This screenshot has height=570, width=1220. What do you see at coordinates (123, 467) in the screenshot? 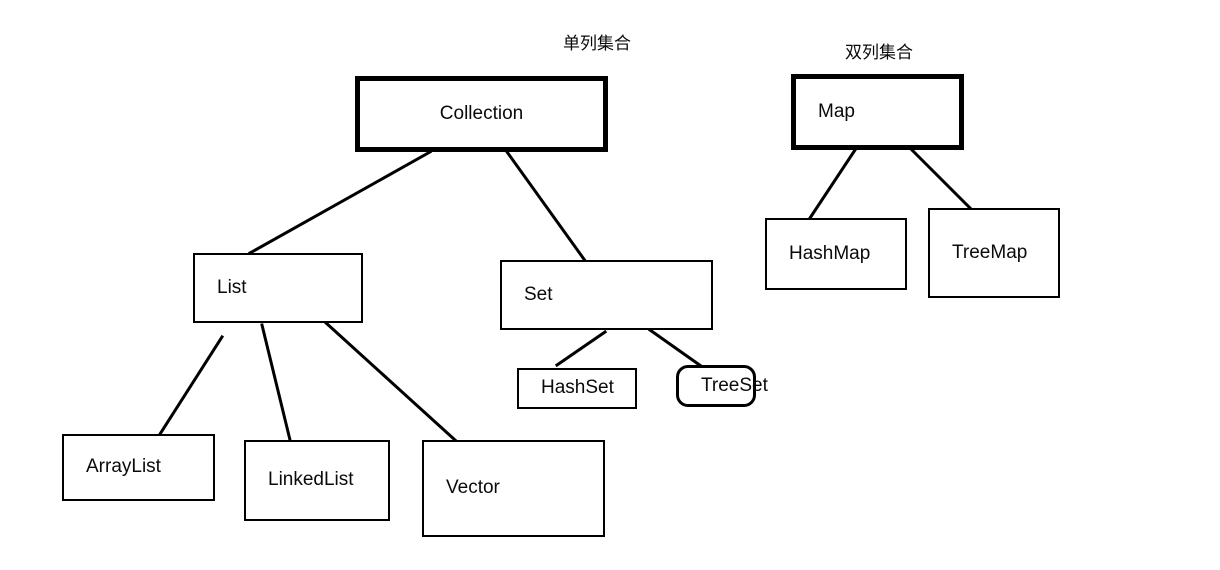
I see `node-label-arraylist: ArrayList` at bounding box center [123, 467].